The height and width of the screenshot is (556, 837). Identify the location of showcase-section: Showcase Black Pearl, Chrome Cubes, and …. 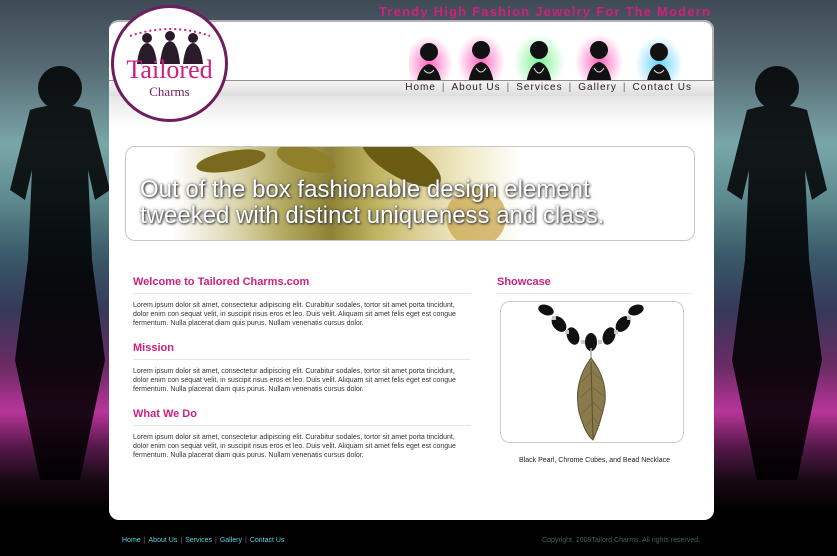
(594, 370).